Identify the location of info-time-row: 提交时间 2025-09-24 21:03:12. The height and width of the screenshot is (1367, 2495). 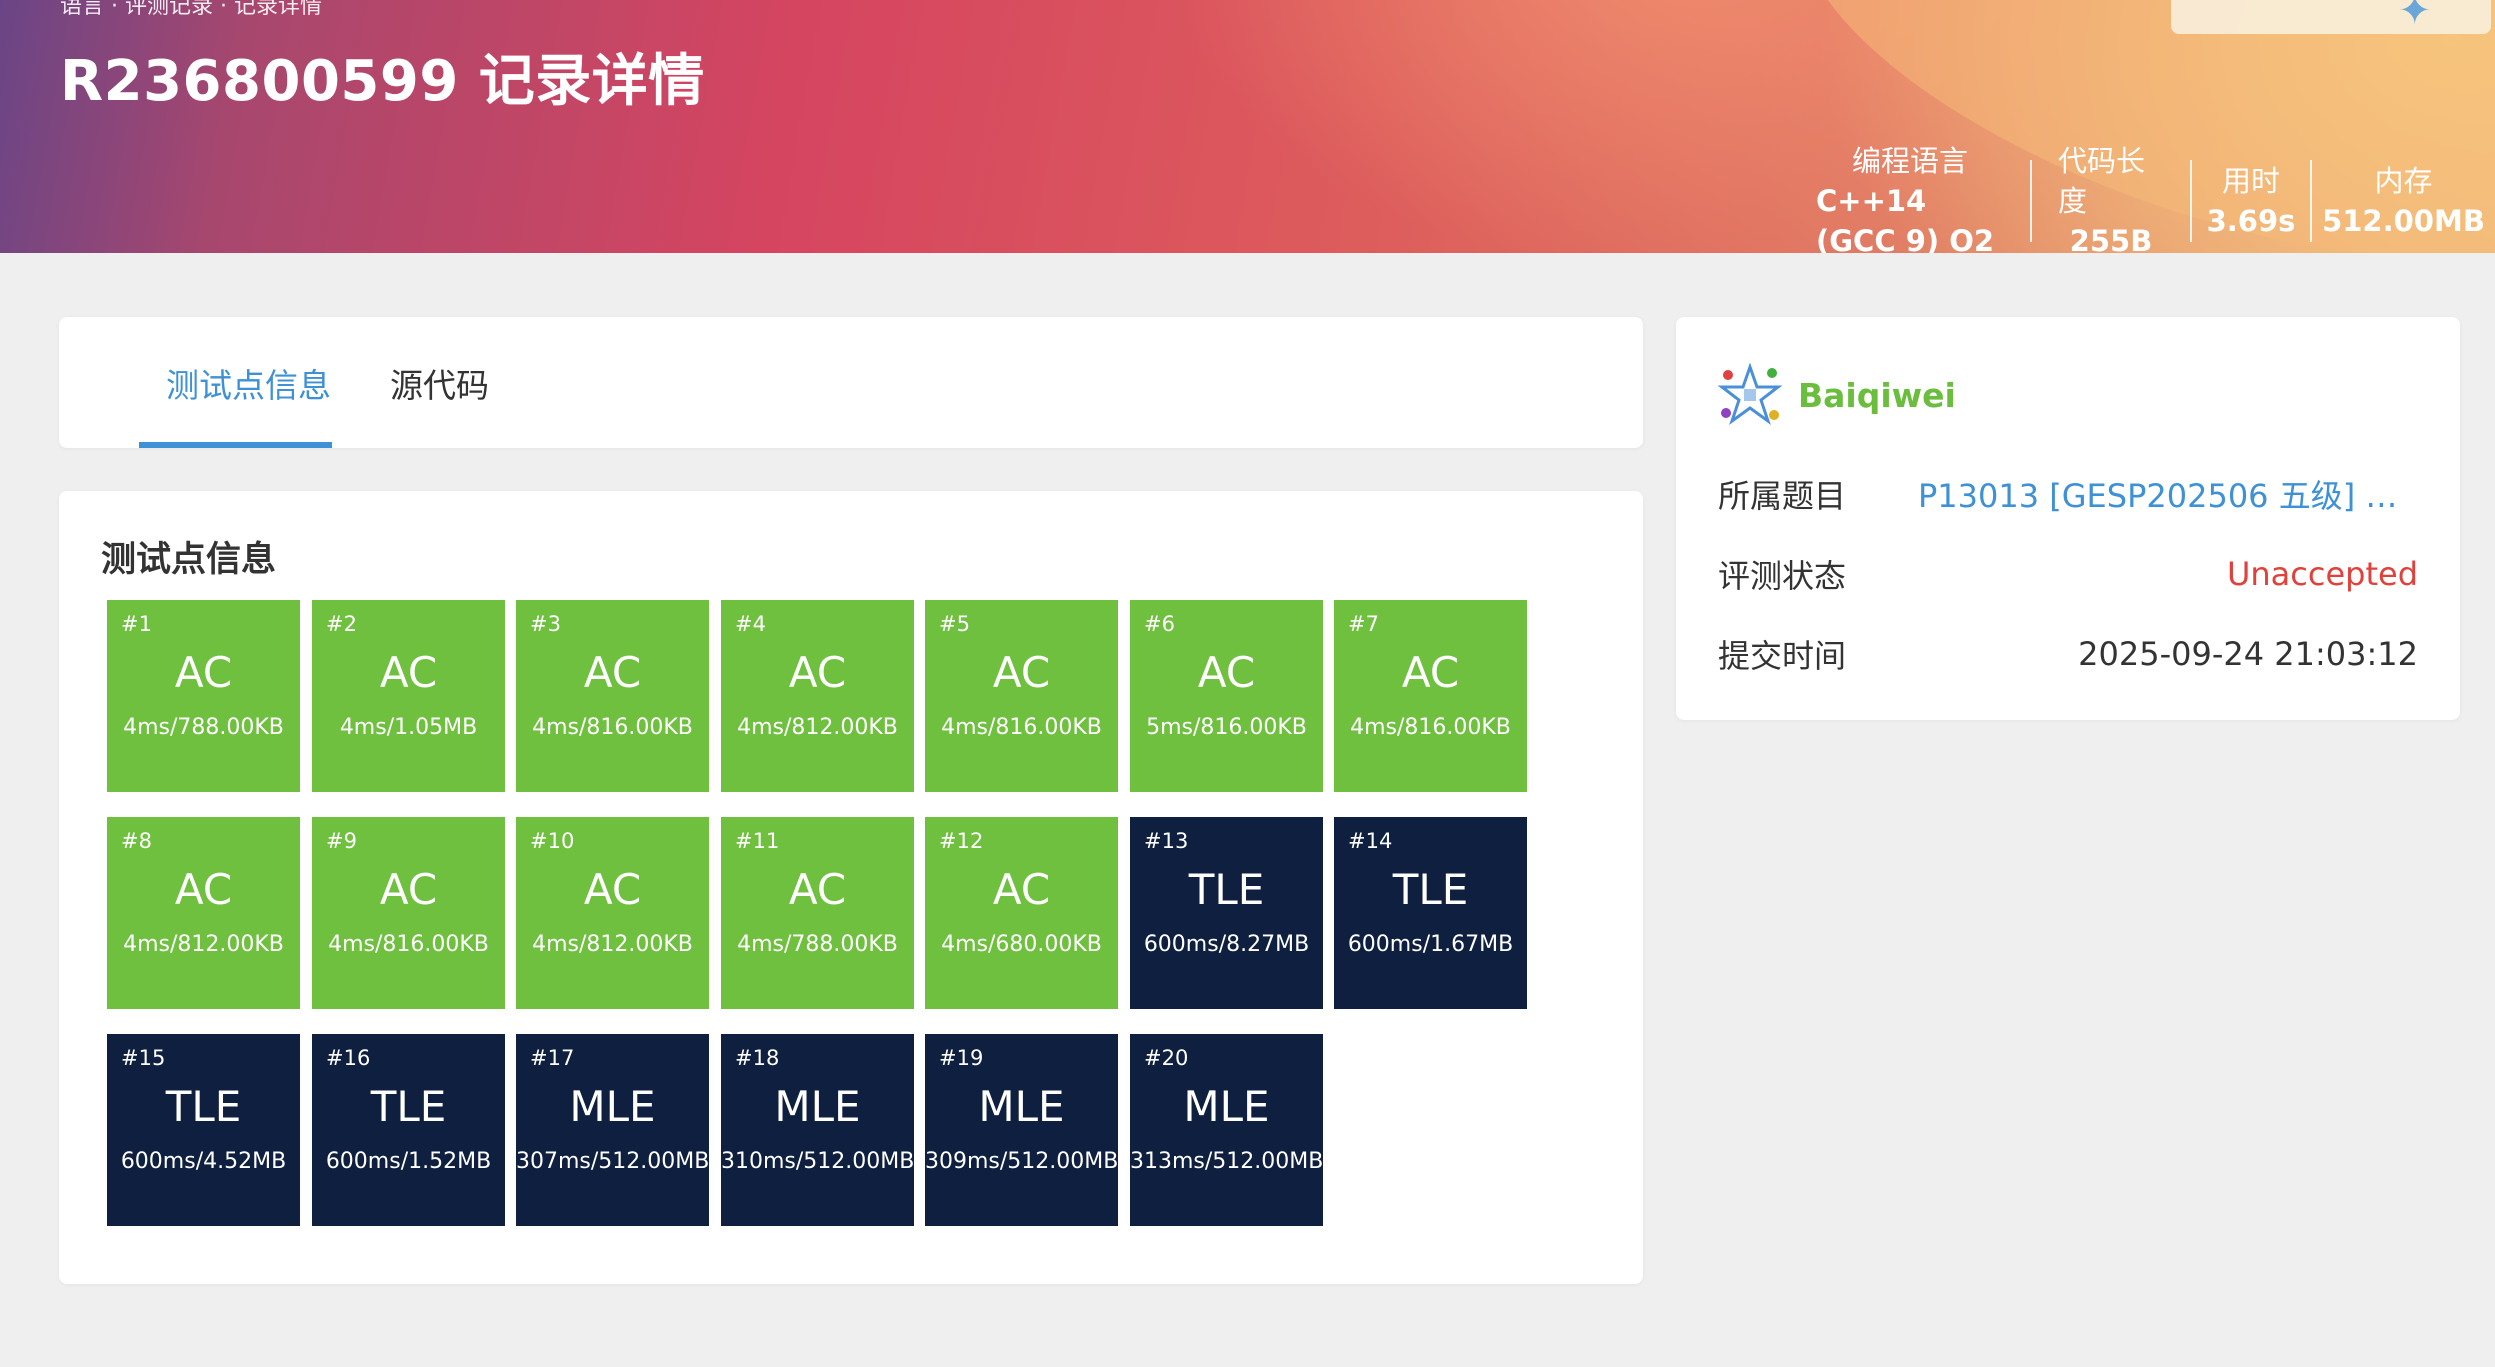
(2068, 654).